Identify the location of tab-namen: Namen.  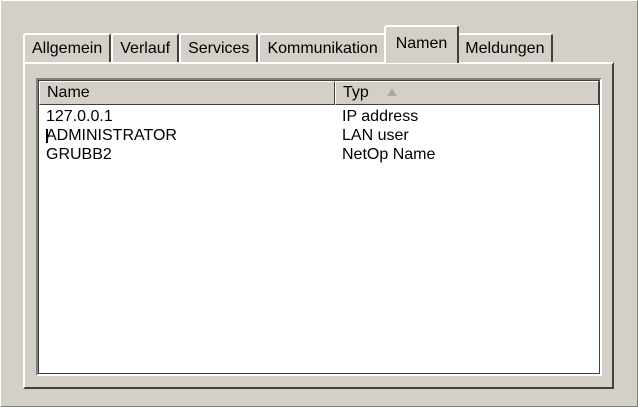
(421, 44).